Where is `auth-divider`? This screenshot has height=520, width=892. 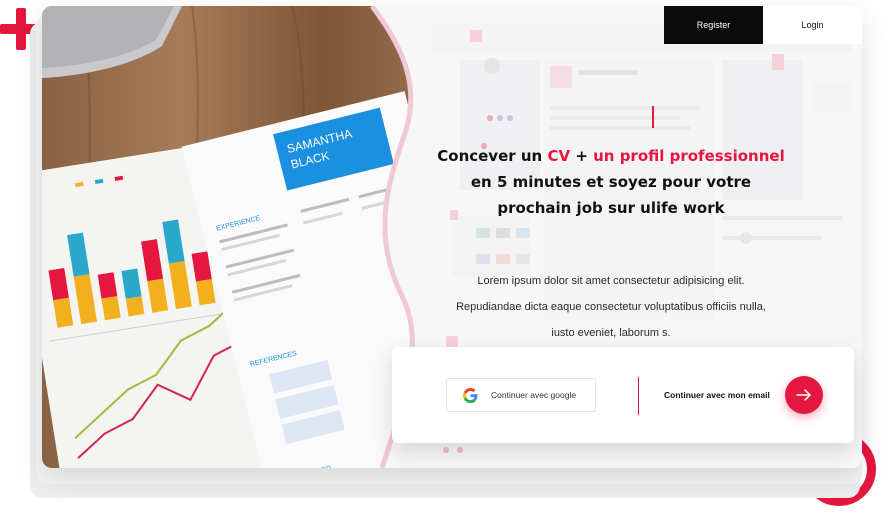 auth-divider is located at coordinates (638, 396).